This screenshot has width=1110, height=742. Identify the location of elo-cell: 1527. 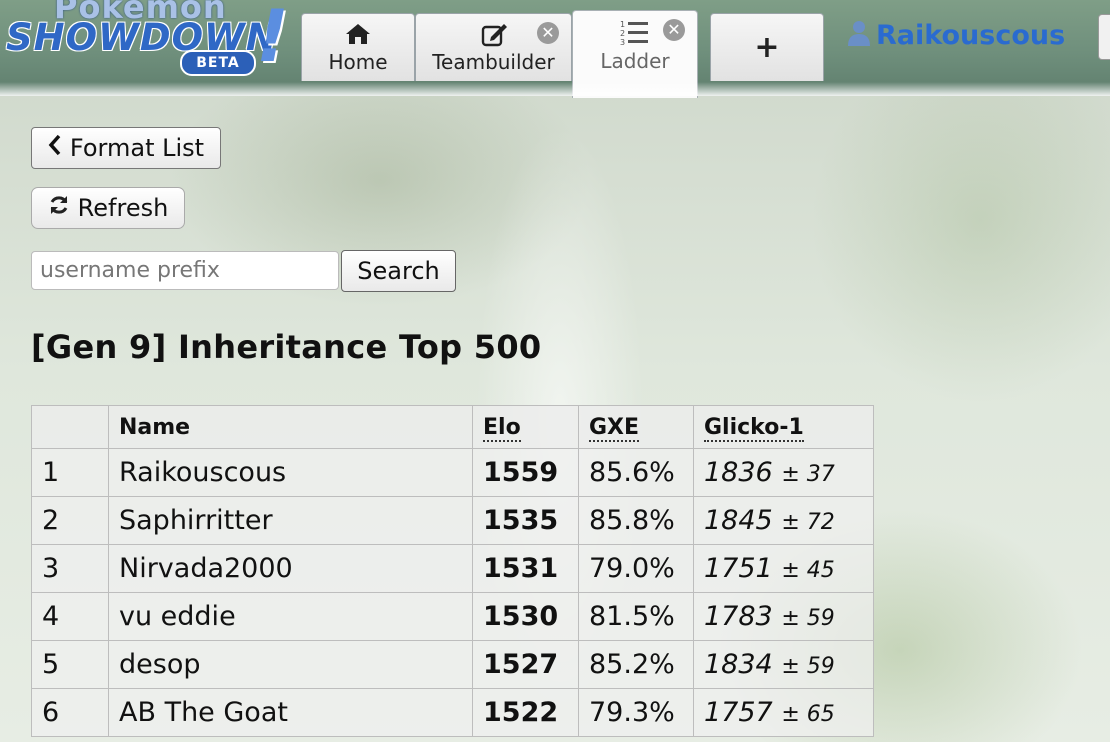
(525, 664).